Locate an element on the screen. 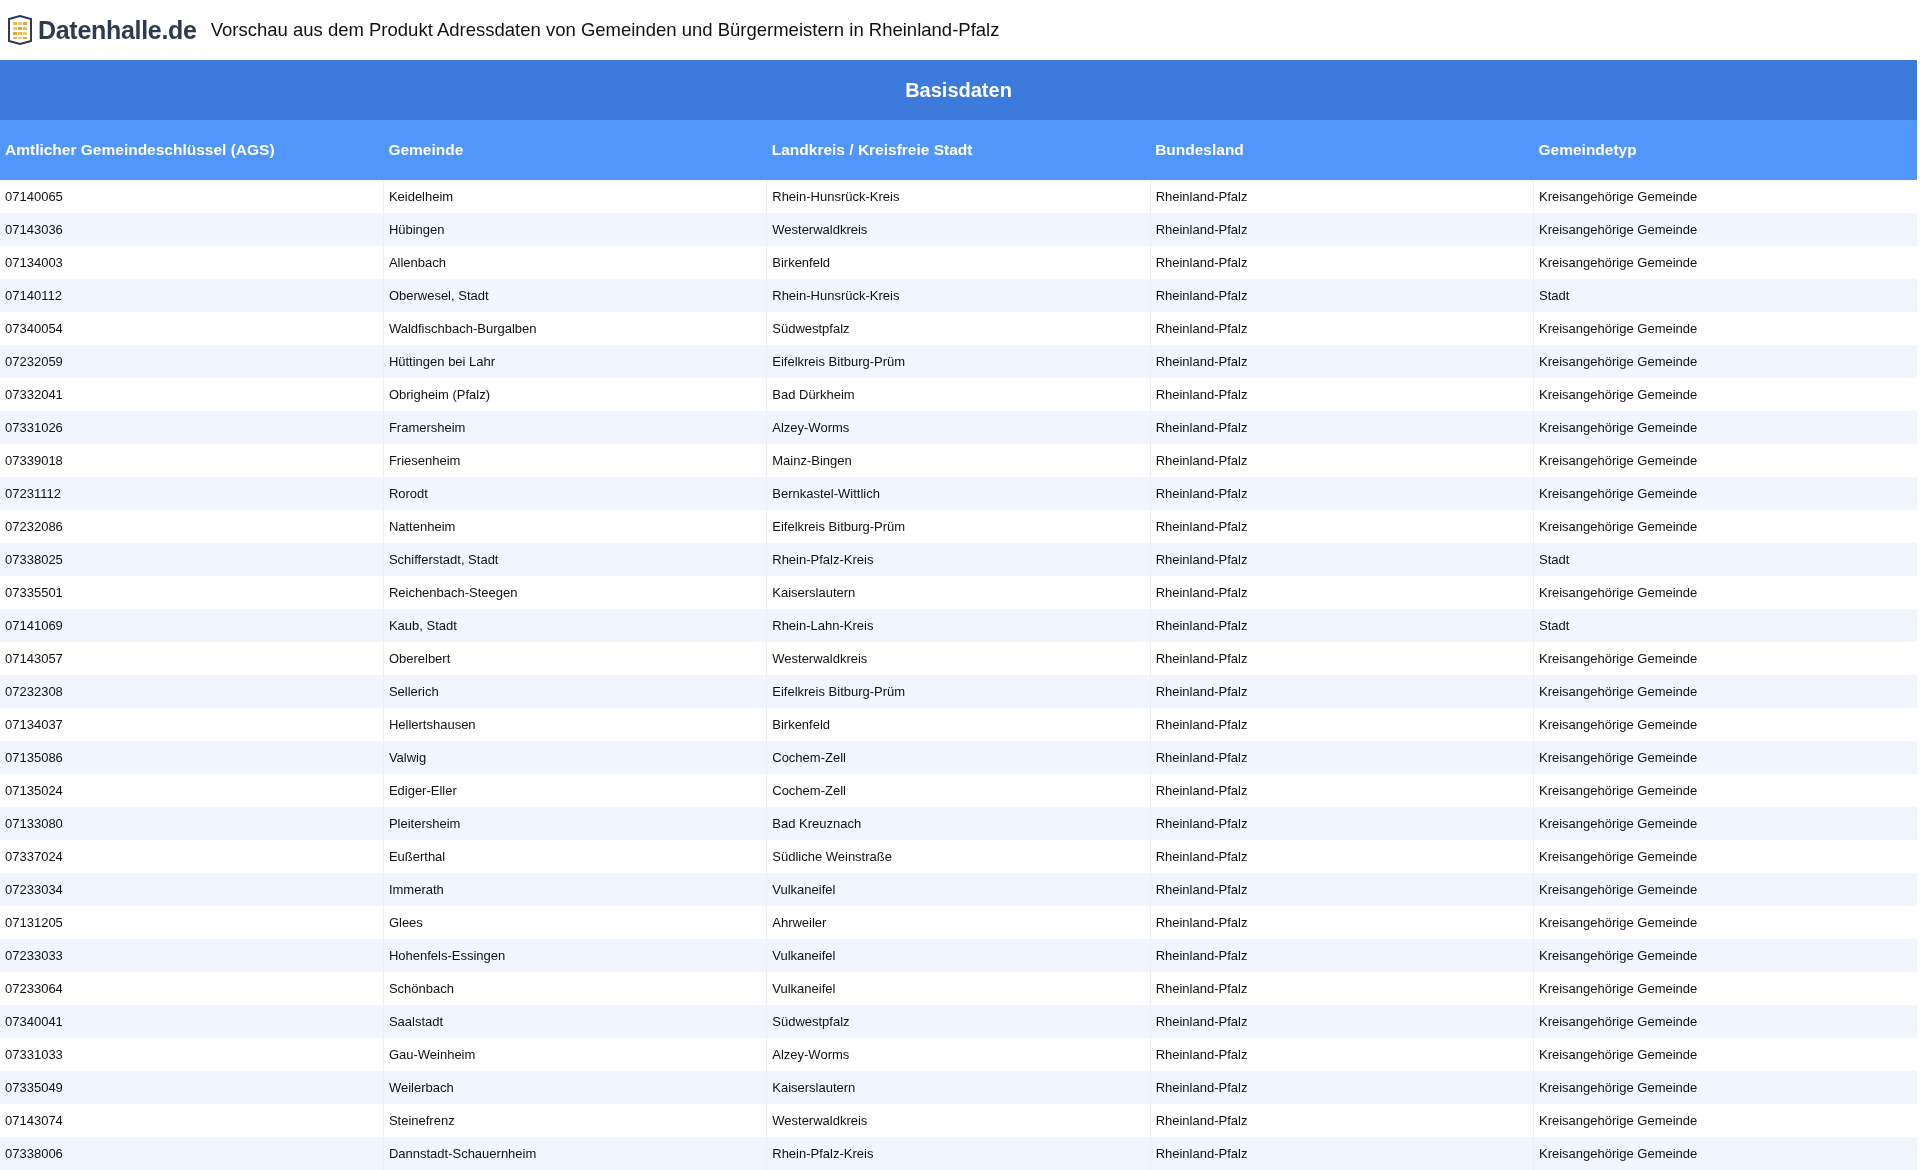  table-cell: Alzey-Worms is located at coordinates (958, 427).